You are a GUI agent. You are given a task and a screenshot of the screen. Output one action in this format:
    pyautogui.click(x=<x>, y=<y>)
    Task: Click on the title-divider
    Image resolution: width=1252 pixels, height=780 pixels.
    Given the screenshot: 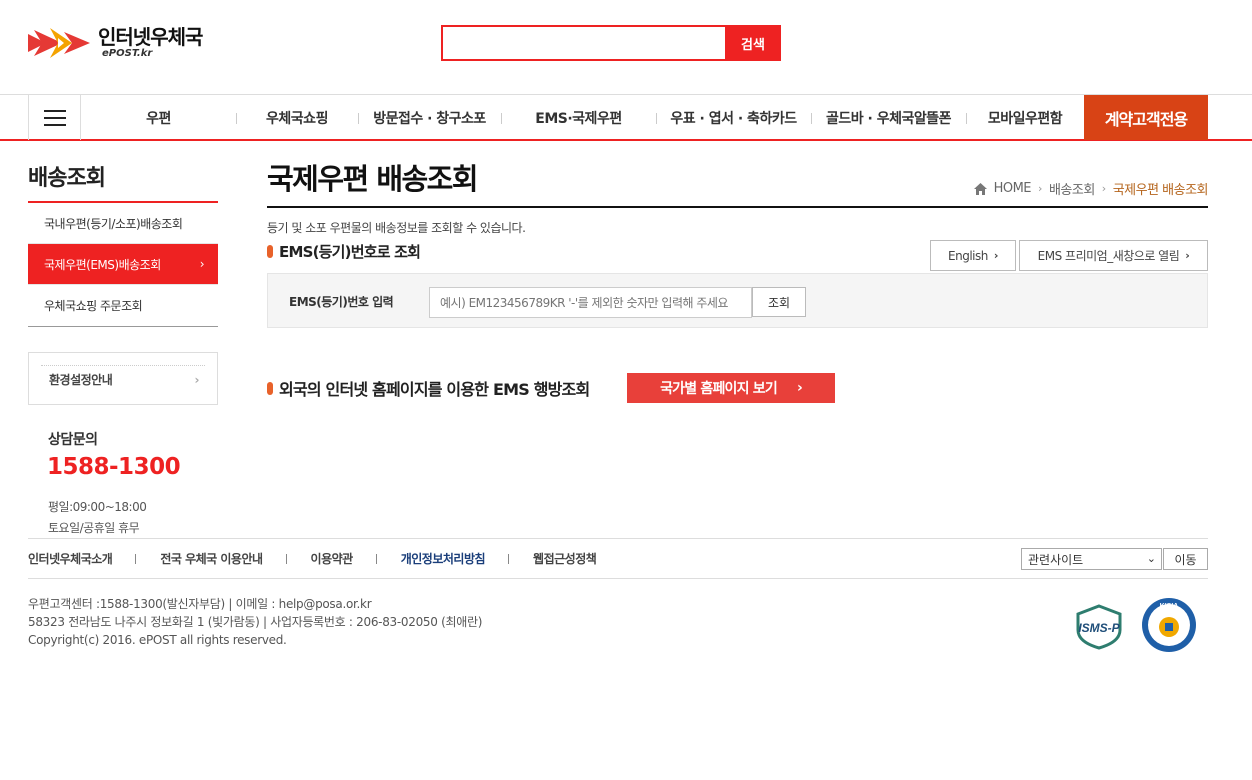 What is the action you would take?
    pyautogui.click(x=737, y=207)
    